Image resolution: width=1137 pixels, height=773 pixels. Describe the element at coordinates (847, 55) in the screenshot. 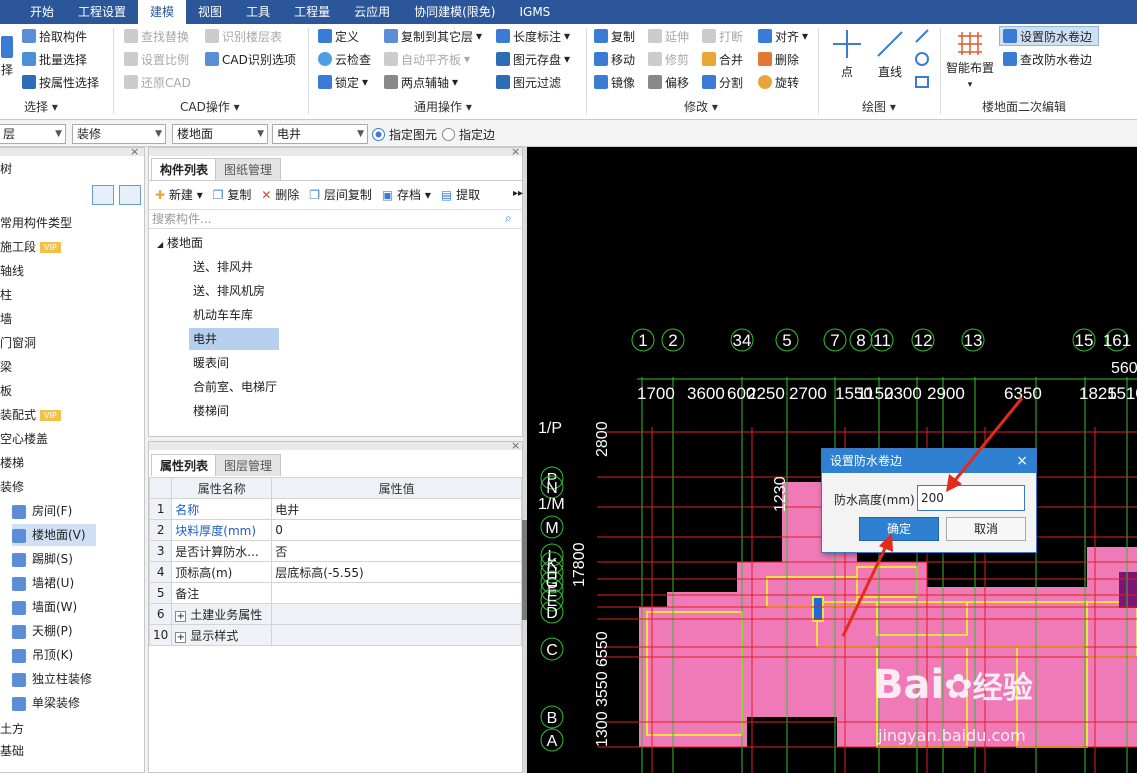

I see `point-button: 点` at that location.